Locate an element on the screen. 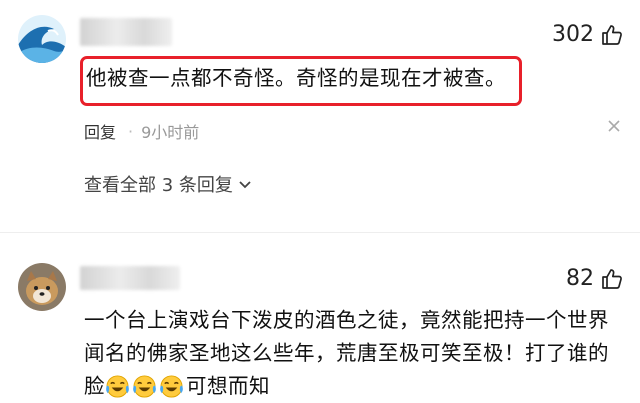 Image resolution: width=640 pixels, height=403 pixels. like-count: 82 is located at coordinates (580, 278).